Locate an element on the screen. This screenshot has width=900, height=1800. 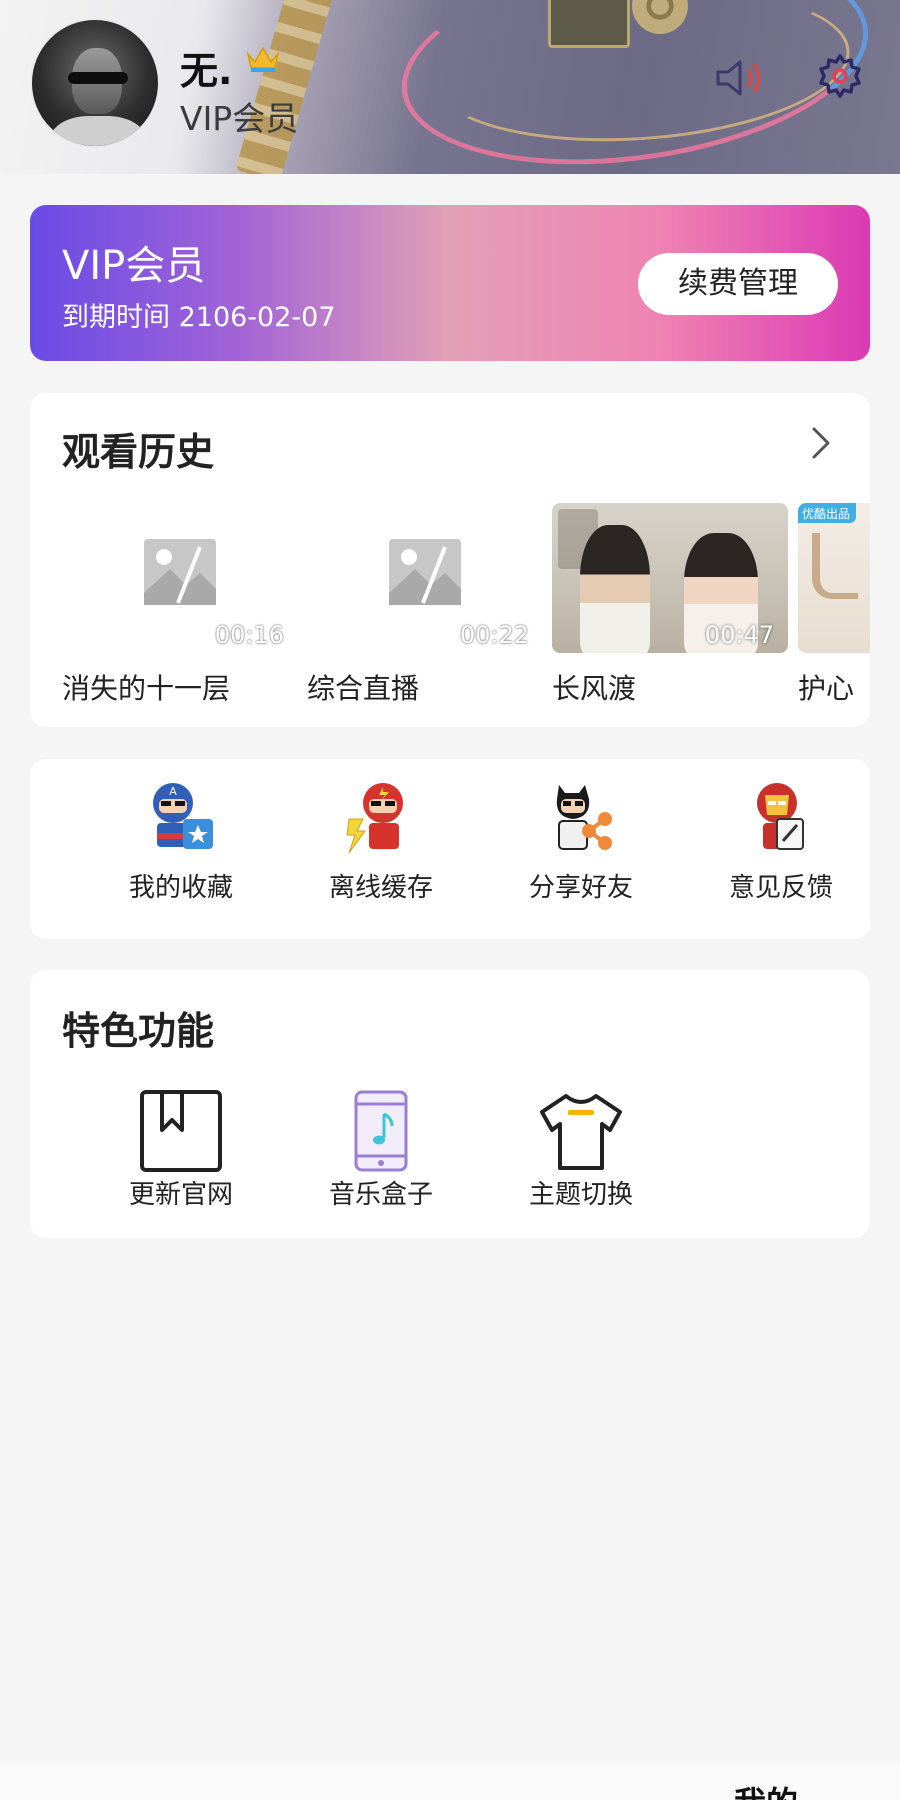
feature-update-website: 更新官网 is located at coordinates (181, 1149).